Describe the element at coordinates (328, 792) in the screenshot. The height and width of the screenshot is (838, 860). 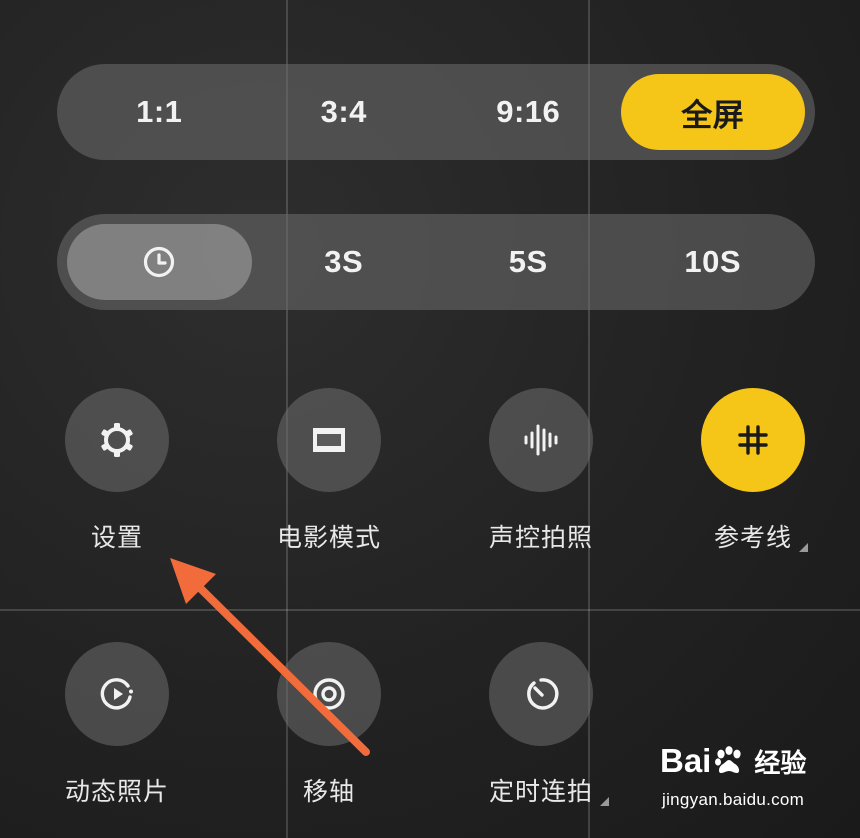
I see `feature-label: 移轴` at that location.